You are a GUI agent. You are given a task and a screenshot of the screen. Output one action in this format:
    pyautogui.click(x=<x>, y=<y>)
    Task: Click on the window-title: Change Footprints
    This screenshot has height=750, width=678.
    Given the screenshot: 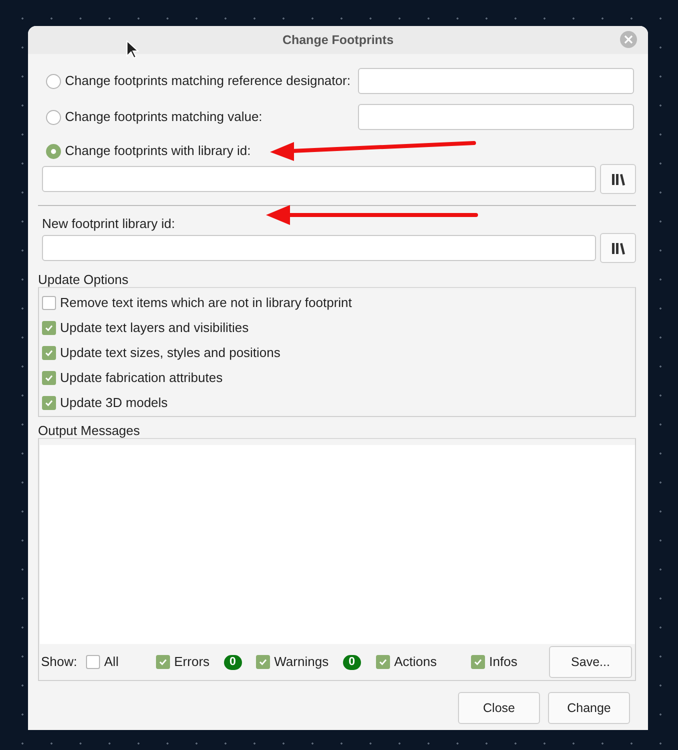 What is the action you would take?
    pyautogui.click(x=338, y=40)
    